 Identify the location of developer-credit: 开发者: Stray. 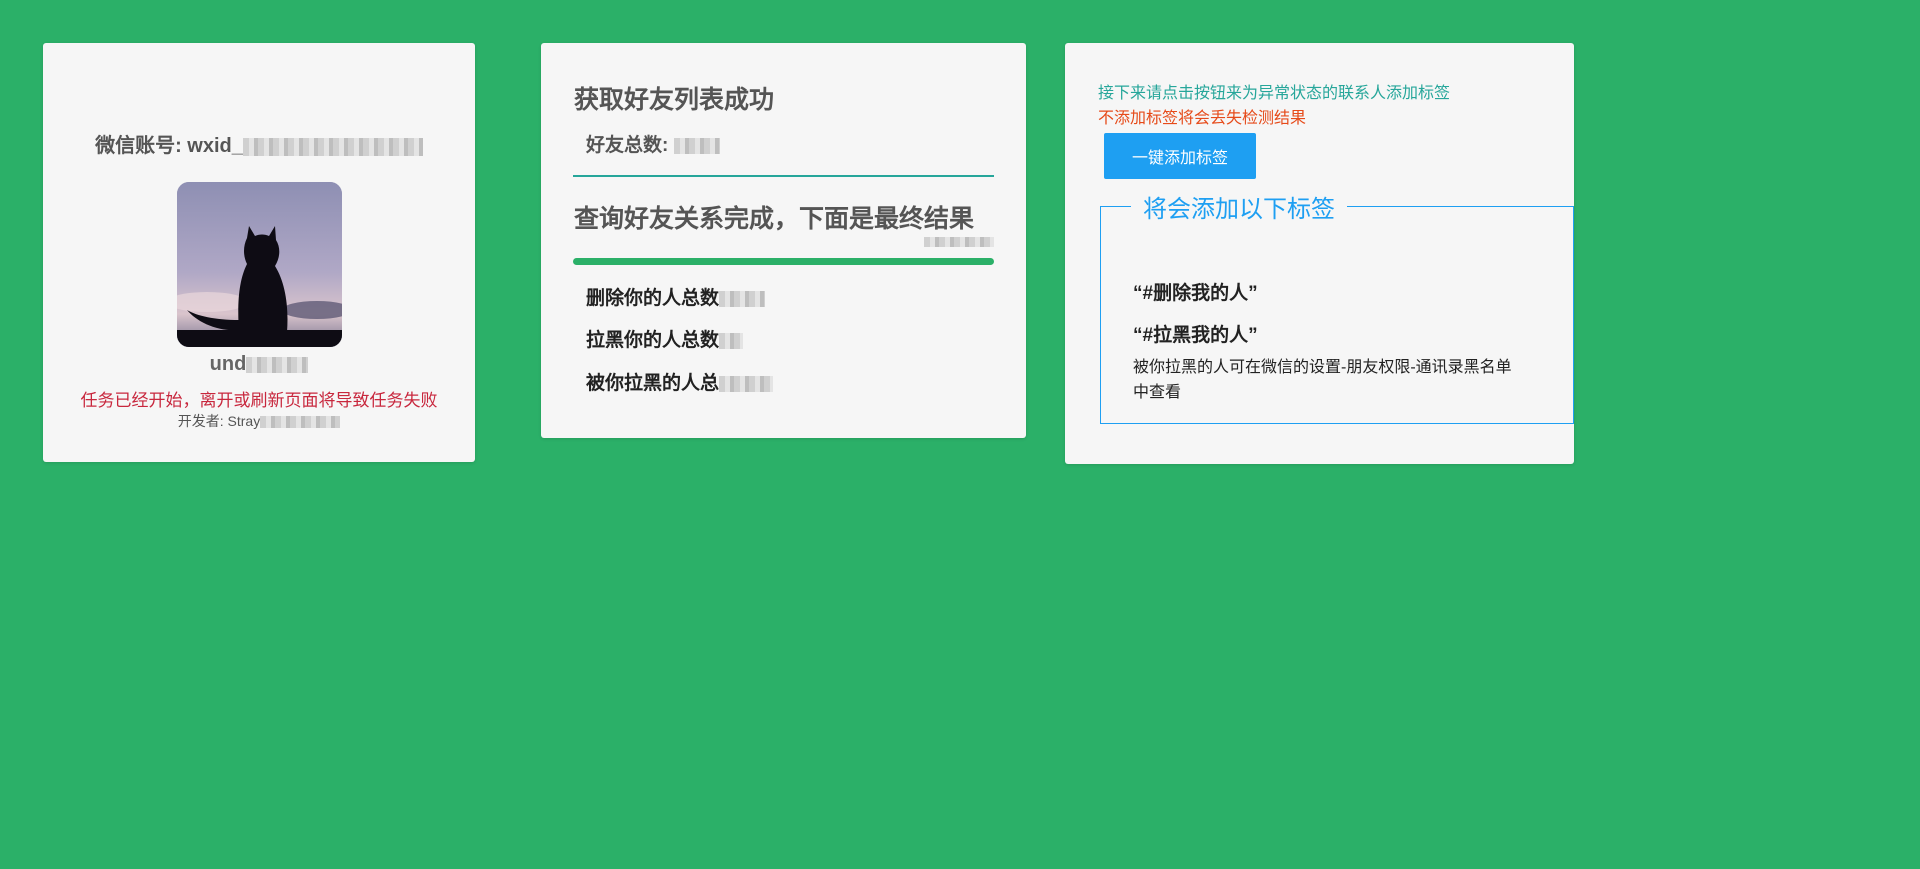
(259, 421).